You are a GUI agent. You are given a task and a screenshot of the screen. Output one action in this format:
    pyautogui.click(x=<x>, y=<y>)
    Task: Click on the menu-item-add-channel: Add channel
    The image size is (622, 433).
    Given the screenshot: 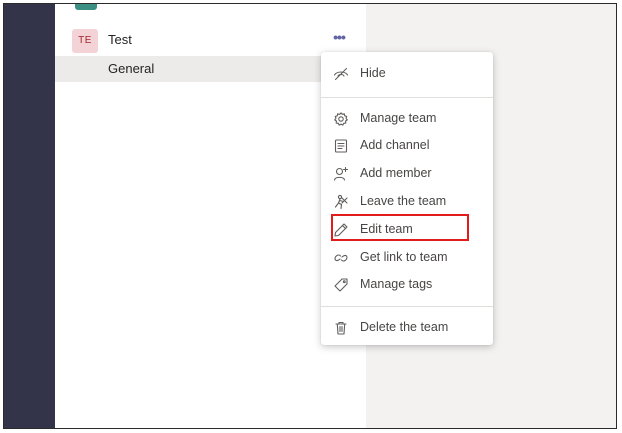 What is the action you would take?
    pyautogui.click(x=407, y=146)
    